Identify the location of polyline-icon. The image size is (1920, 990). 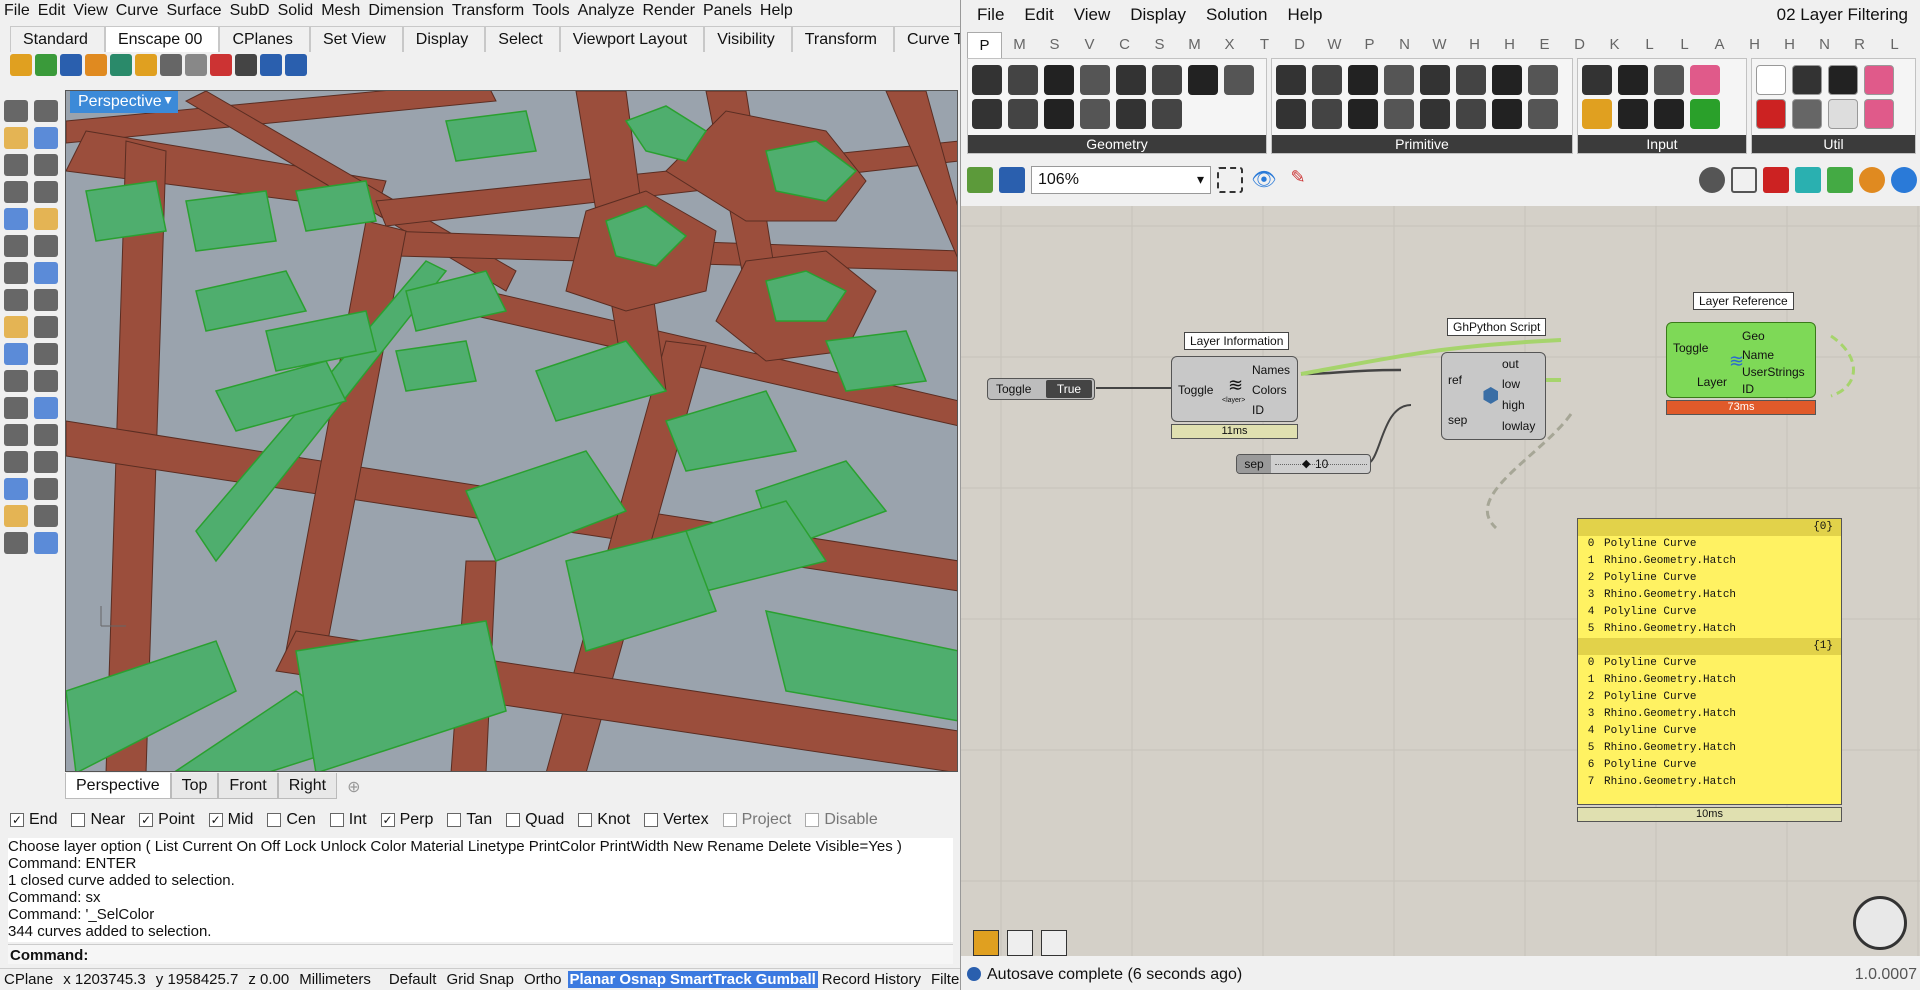
(16, 138).